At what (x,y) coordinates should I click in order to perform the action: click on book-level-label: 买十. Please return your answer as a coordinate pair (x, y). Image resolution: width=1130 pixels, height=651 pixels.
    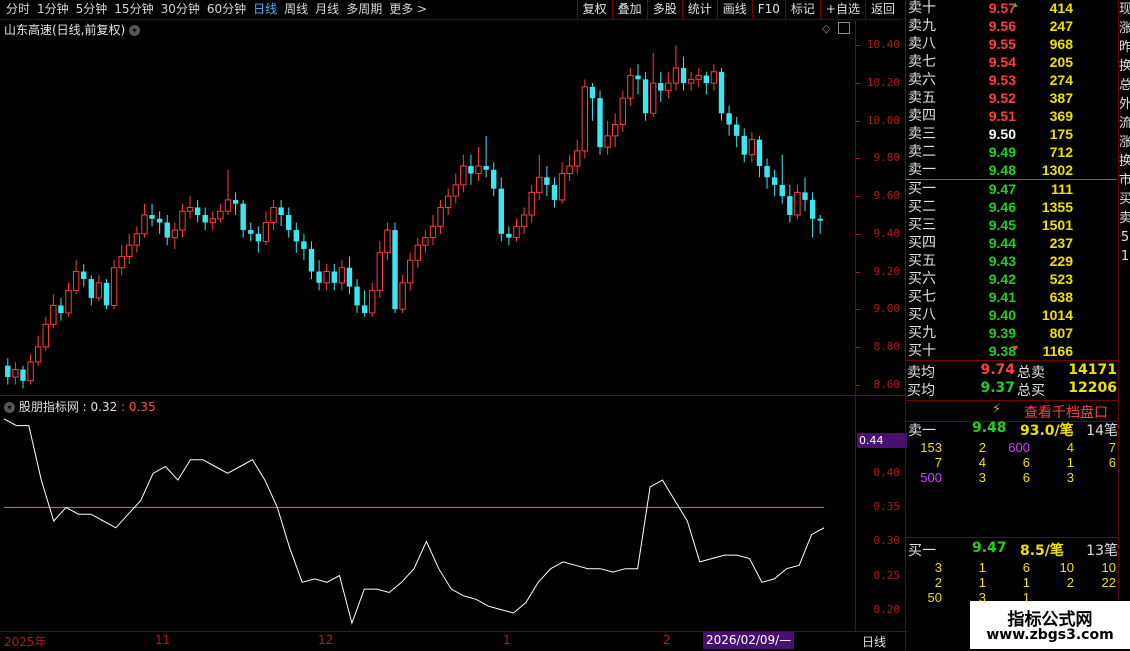
    Looking at the image, I should click on (922, 351).